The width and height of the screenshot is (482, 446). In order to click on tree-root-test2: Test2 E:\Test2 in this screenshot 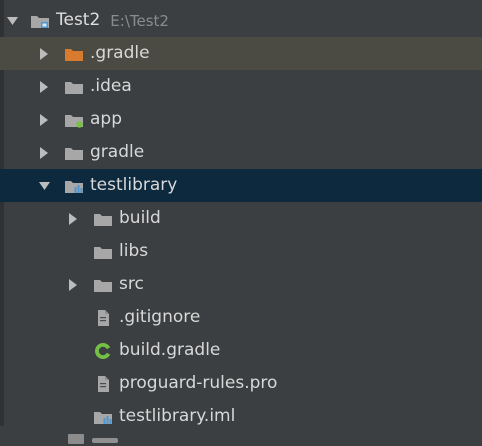, I will do `click(241, 20)`.